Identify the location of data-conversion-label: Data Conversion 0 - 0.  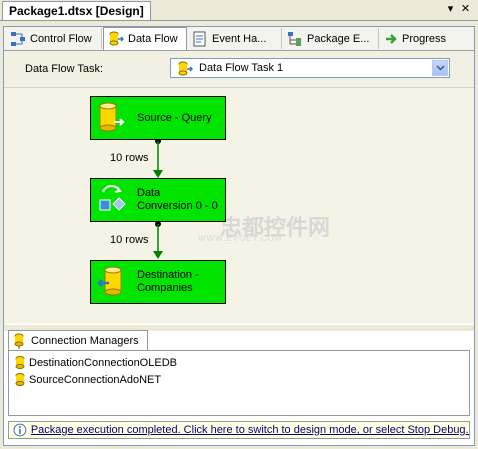
(177, 200).